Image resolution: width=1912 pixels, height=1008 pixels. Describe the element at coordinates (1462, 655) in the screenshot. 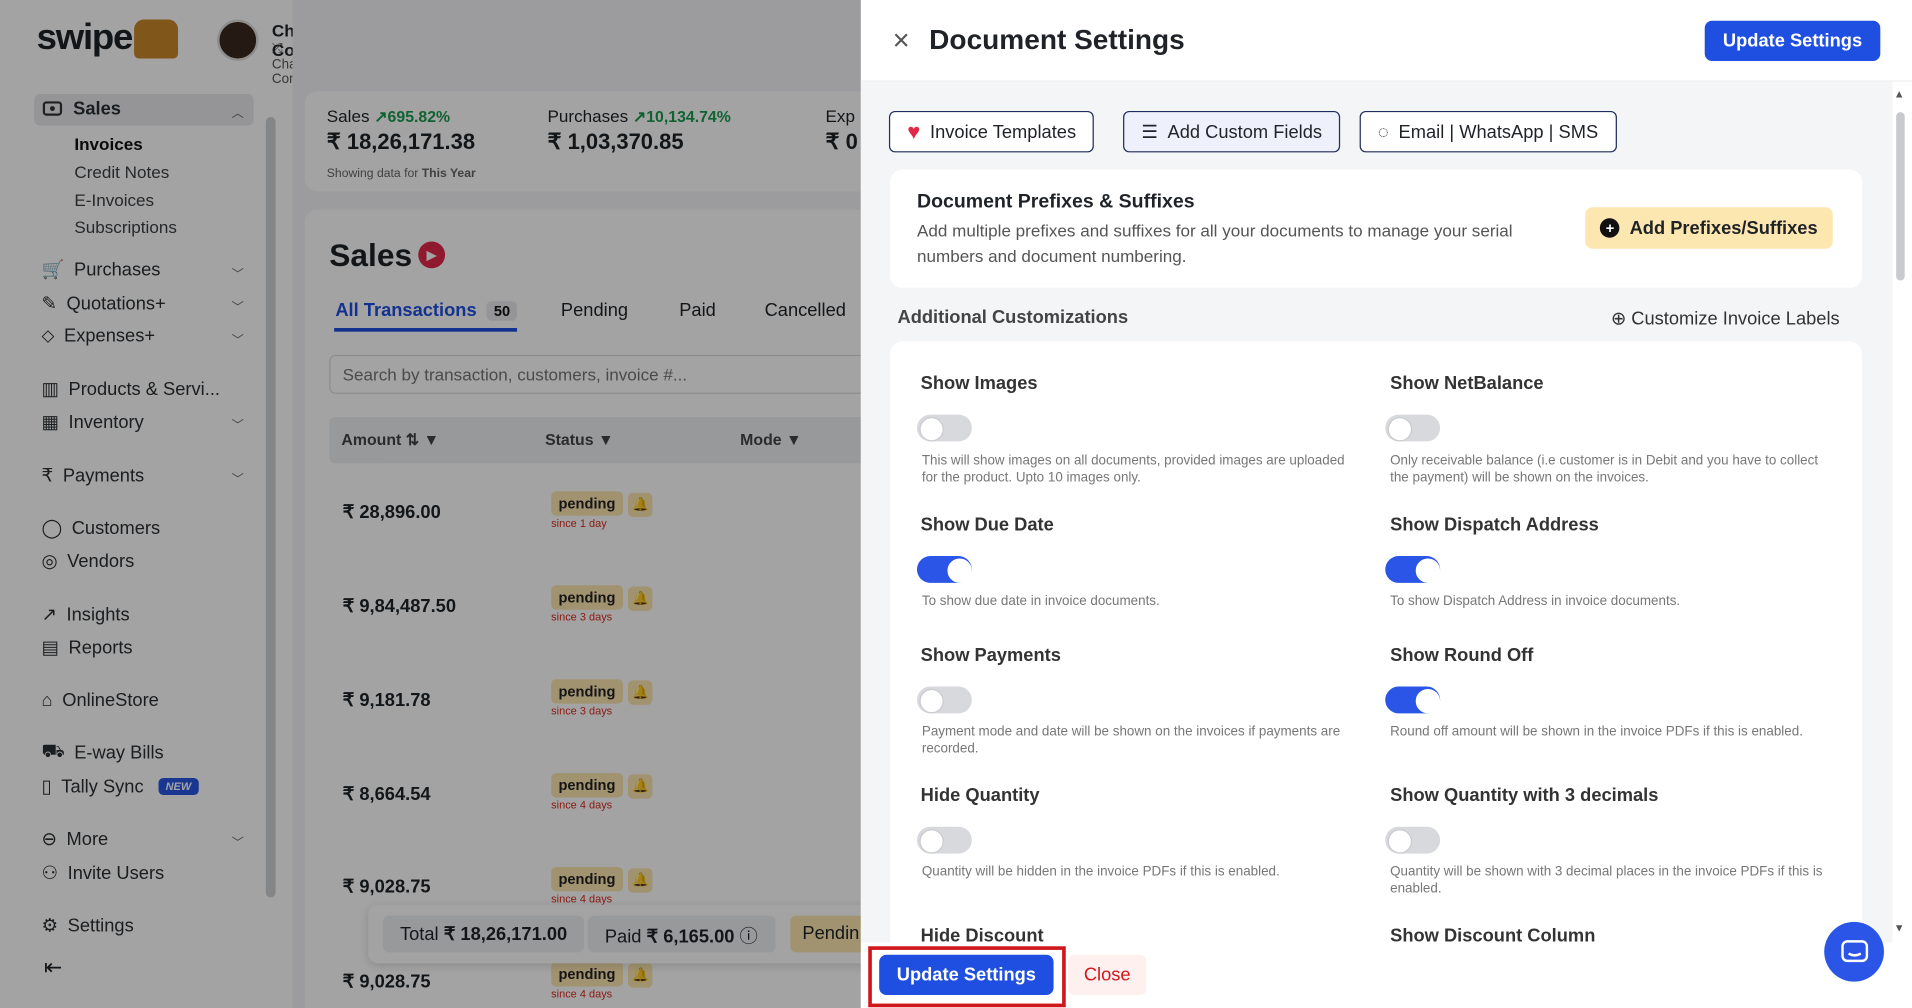

I see `option-title: Show Round Off` at that location.